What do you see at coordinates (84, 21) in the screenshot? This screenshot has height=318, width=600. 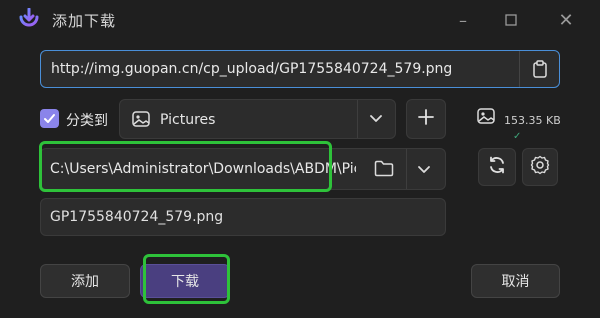 I see `window-title: 添加下载` at bounding box center [84, 21].